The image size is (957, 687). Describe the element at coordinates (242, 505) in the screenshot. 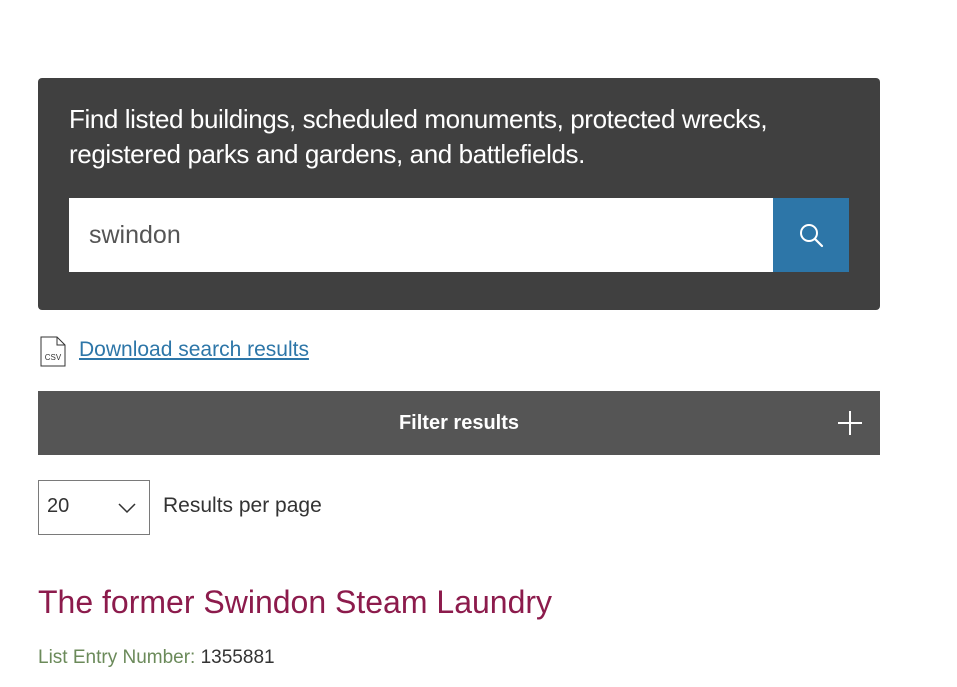

I see `results-per-page-label: Results per page` at that location.